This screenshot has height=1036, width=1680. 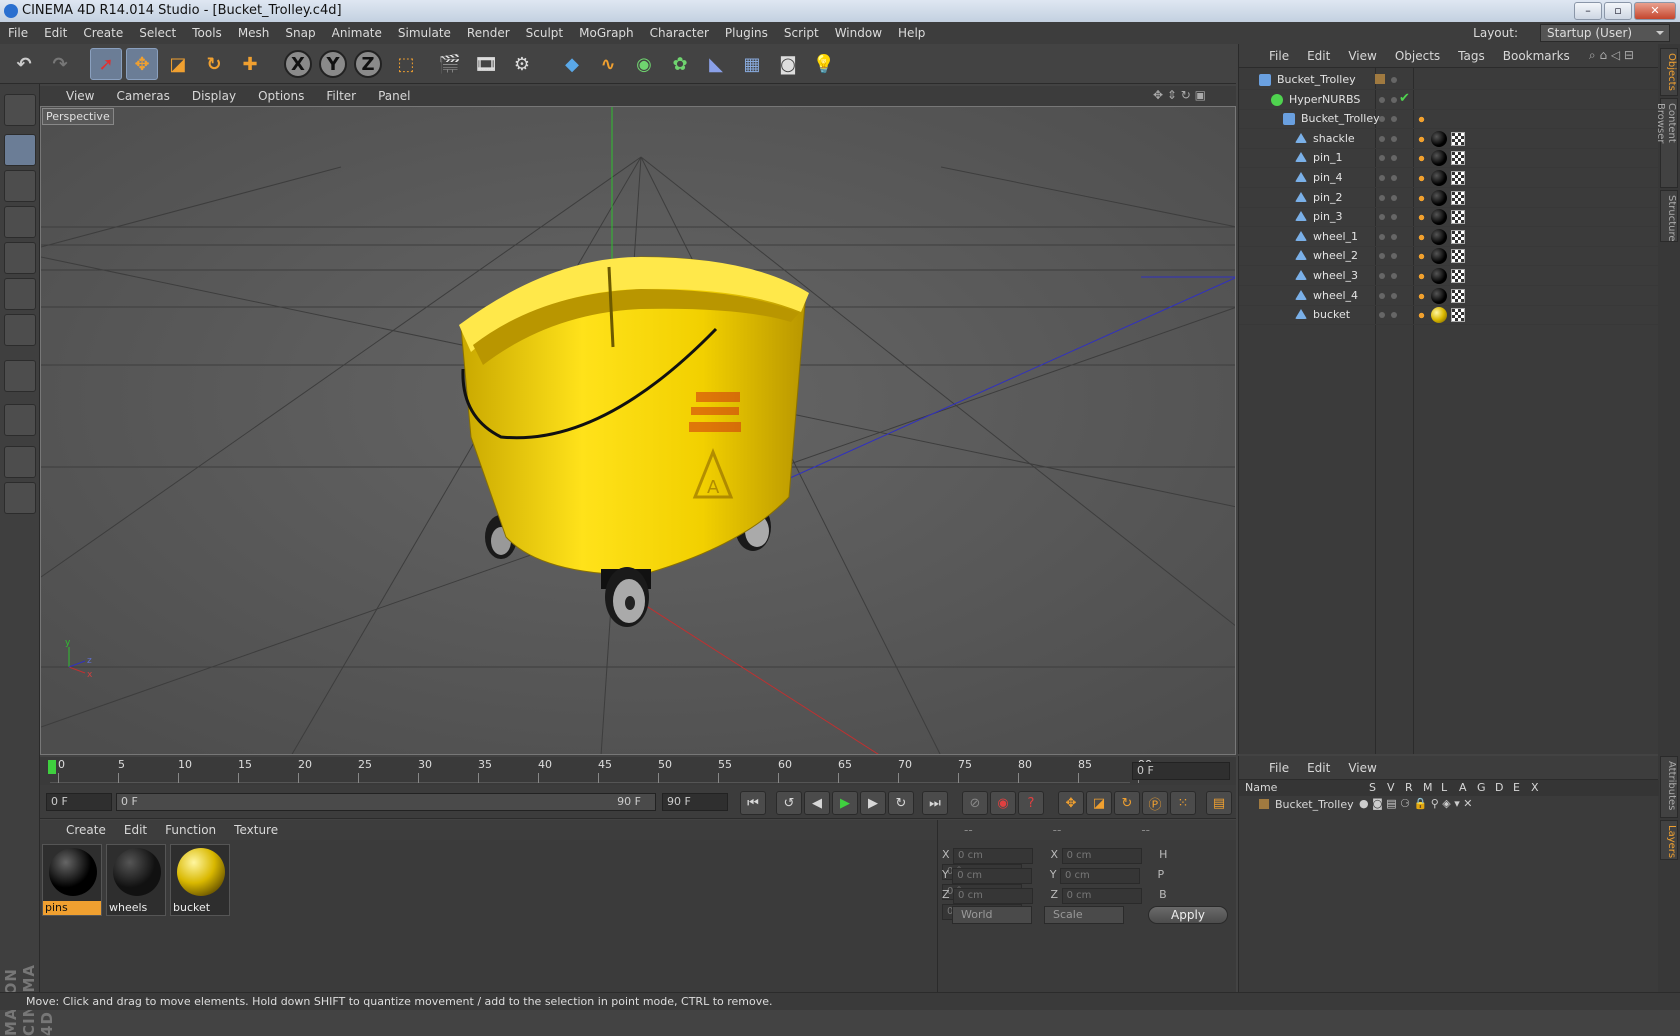 I want to click on texture-mode-icon, so click(x=20, y=186).